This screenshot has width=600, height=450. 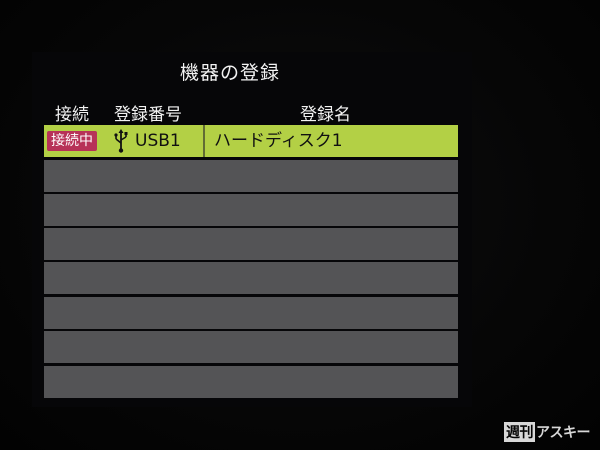 I want to click on page-title: 機器の登録, so click(x=229, y=73).